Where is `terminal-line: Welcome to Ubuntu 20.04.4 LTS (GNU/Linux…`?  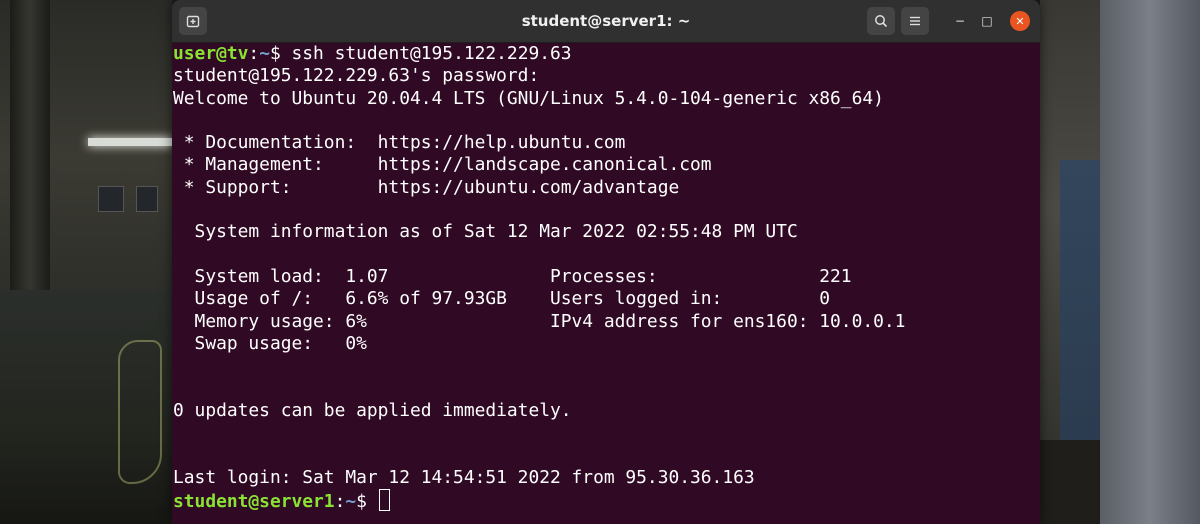
terminal-line: Welcome to Ubuntu 20.04.4 LTS (GNU/Linux… is located at coordinates (528, 98).